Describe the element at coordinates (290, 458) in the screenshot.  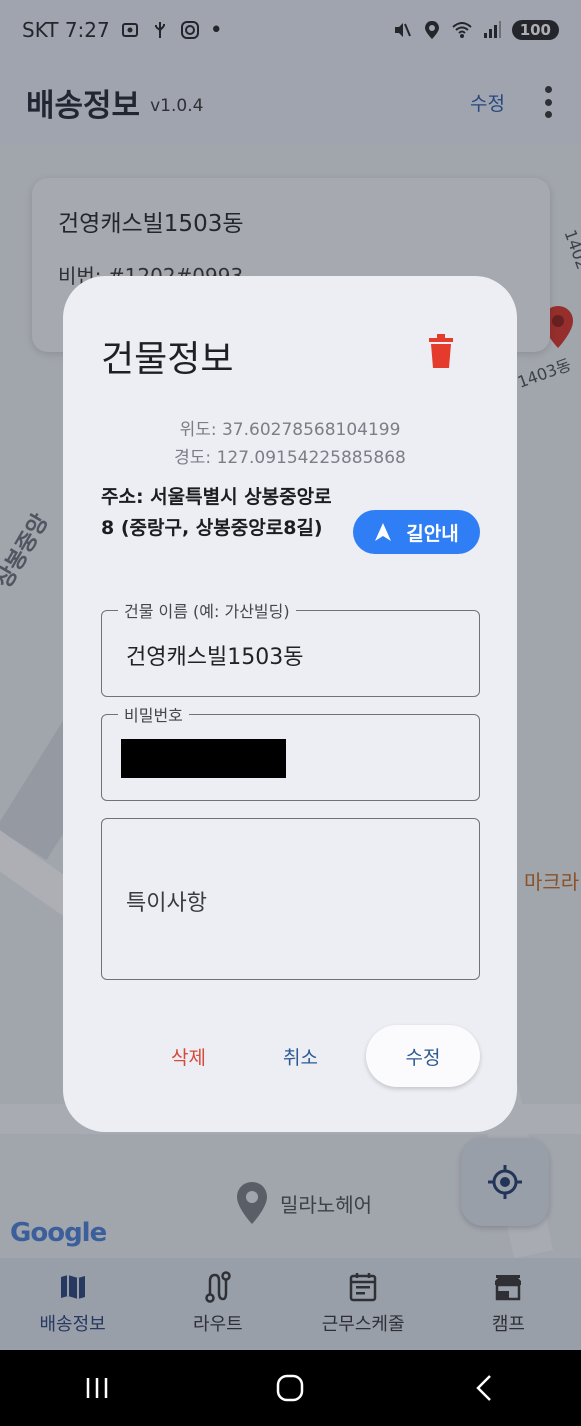
I see `longitude-text: 경도: 127.09154225885868` at that location.